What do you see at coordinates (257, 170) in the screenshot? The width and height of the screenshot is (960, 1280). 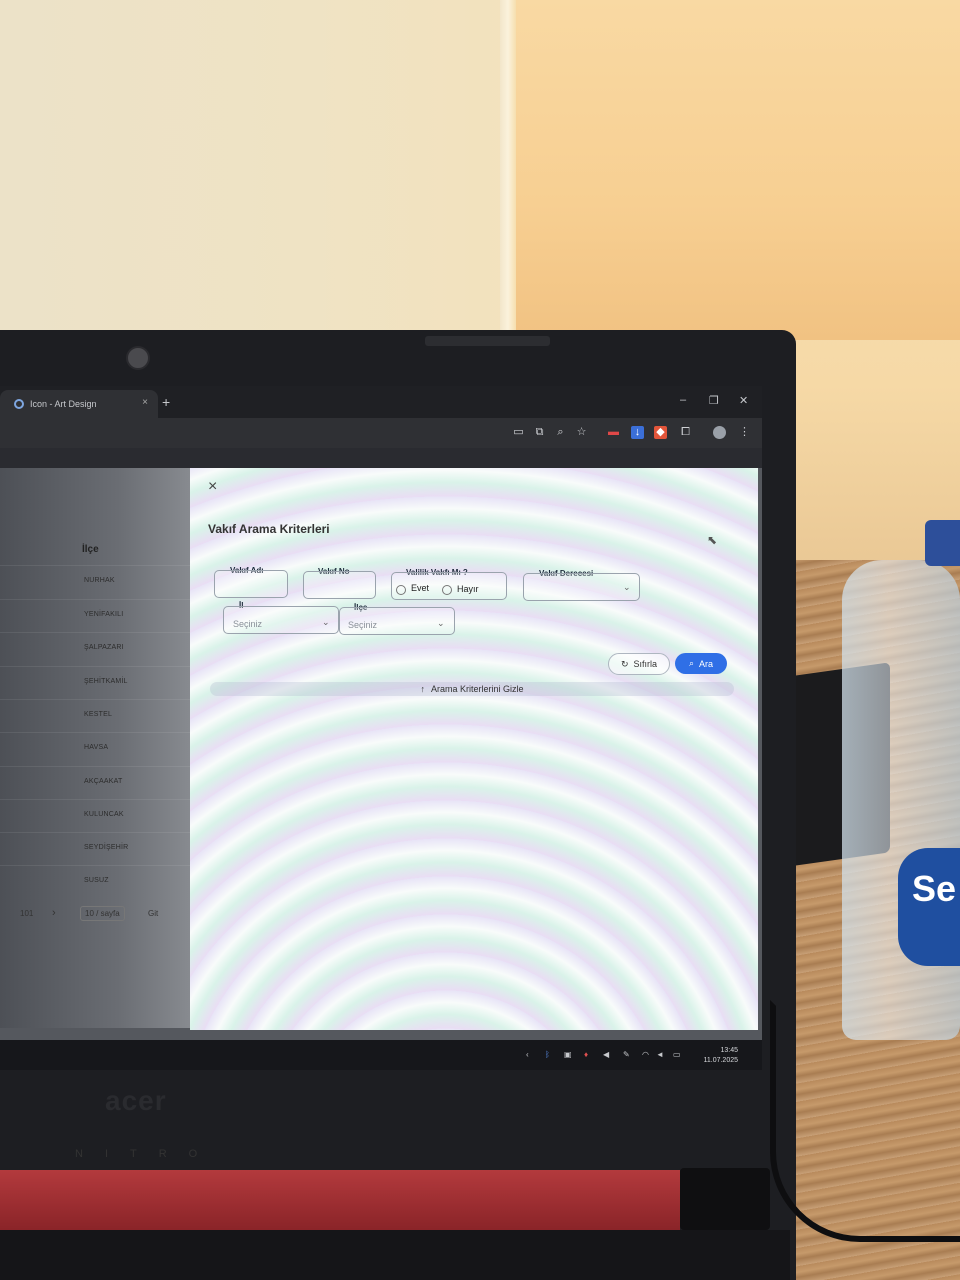 I see `wall-background` at bounding box center [257, 170].